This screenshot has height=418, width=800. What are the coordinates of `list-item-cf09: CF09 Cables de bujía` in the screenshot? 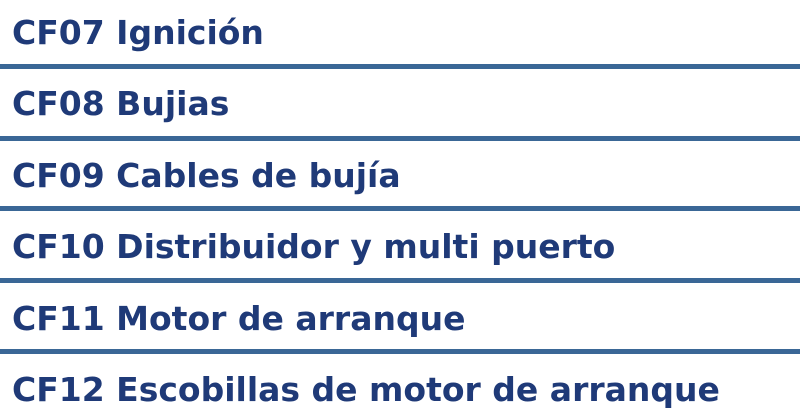 It's located at (400, 175).